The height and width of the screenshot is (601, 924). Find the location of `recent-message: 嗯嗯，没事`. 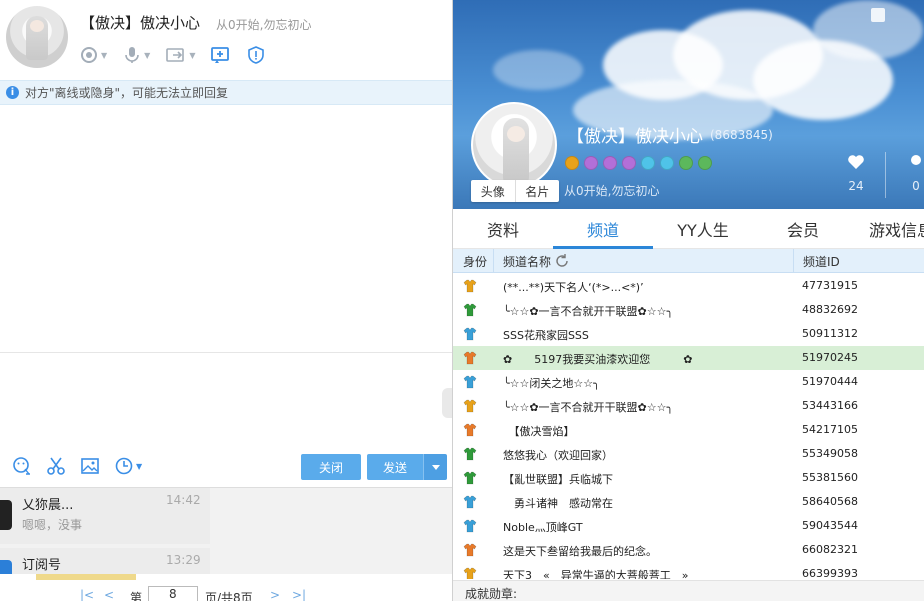

recent-message: 嗯嗯，没事 is located at coordinates (52, 525).